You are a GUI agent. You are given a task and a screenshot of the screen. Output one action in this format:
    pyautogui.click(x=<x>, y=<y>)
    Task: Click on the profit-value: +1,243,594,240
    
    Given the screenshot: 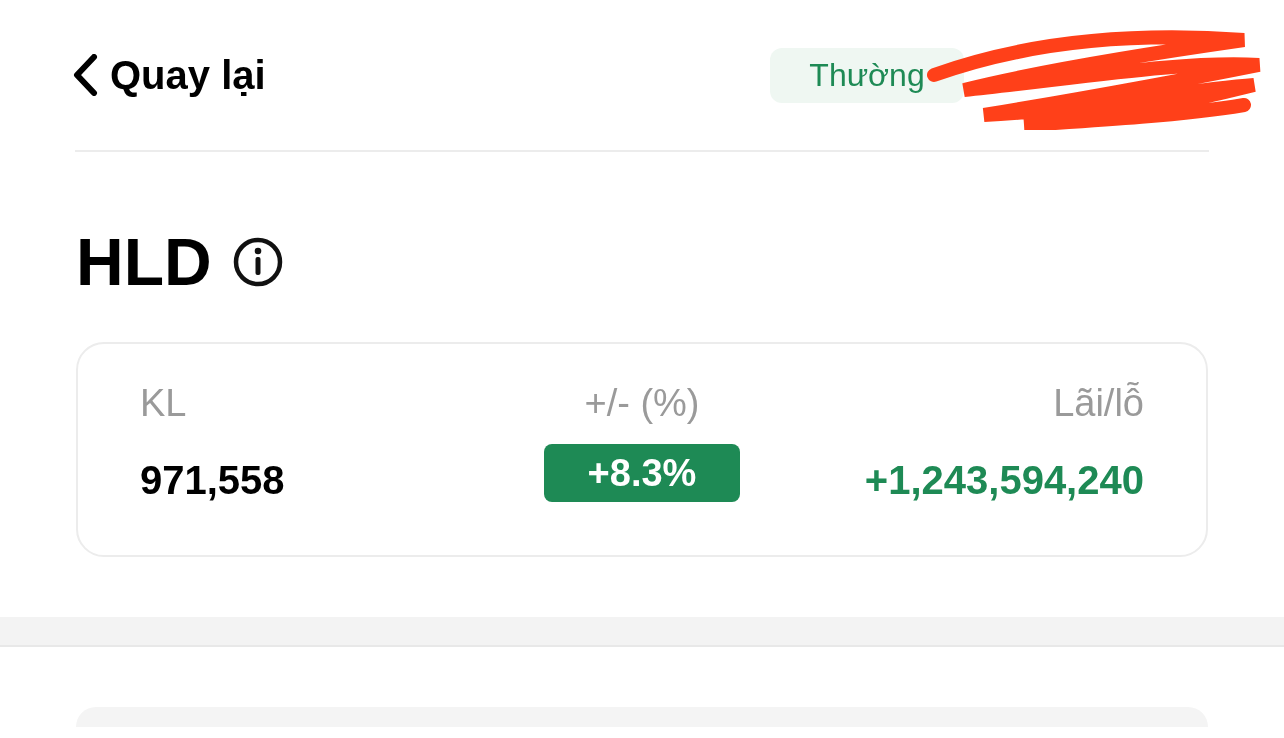 What is the action you would take?
    pyautogui.click(x=1004, y=480)
    